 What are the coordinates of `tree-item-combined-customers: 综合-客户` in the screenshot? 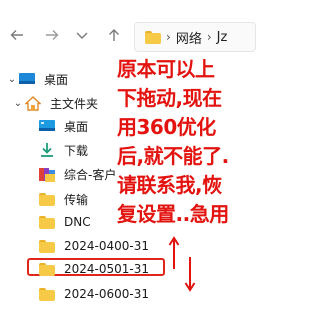 It's located at (77, 174).